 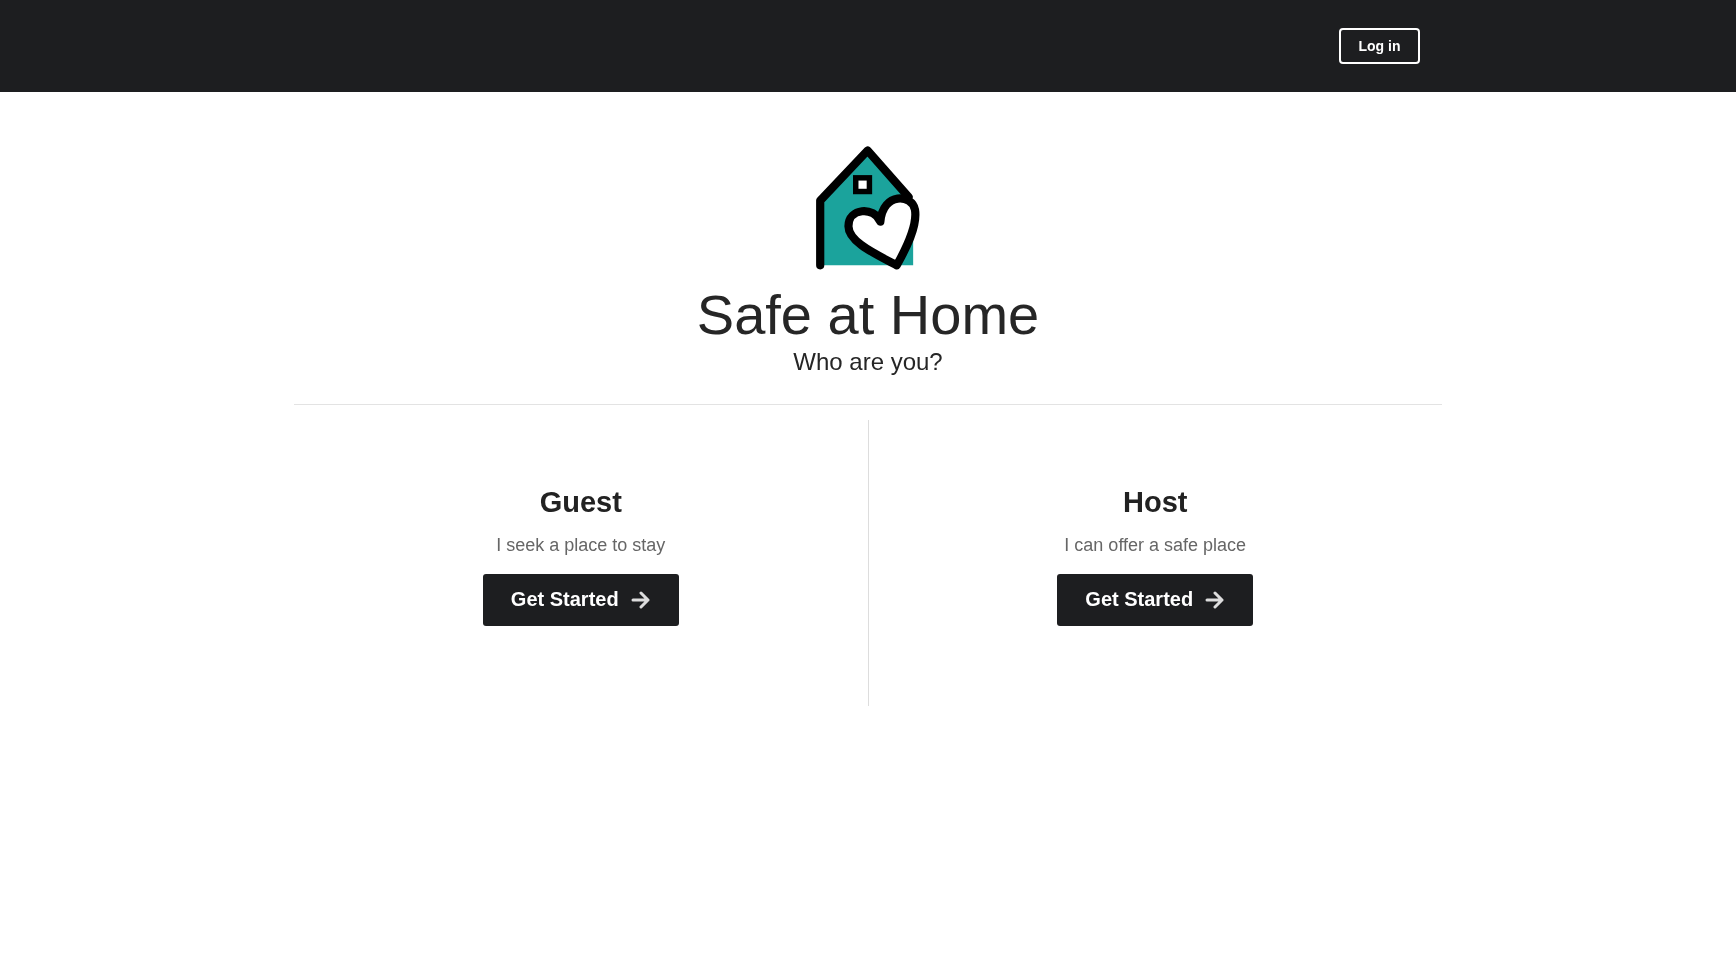 I want to click on subtitle: Who are you?, so click(x=868, y=361).